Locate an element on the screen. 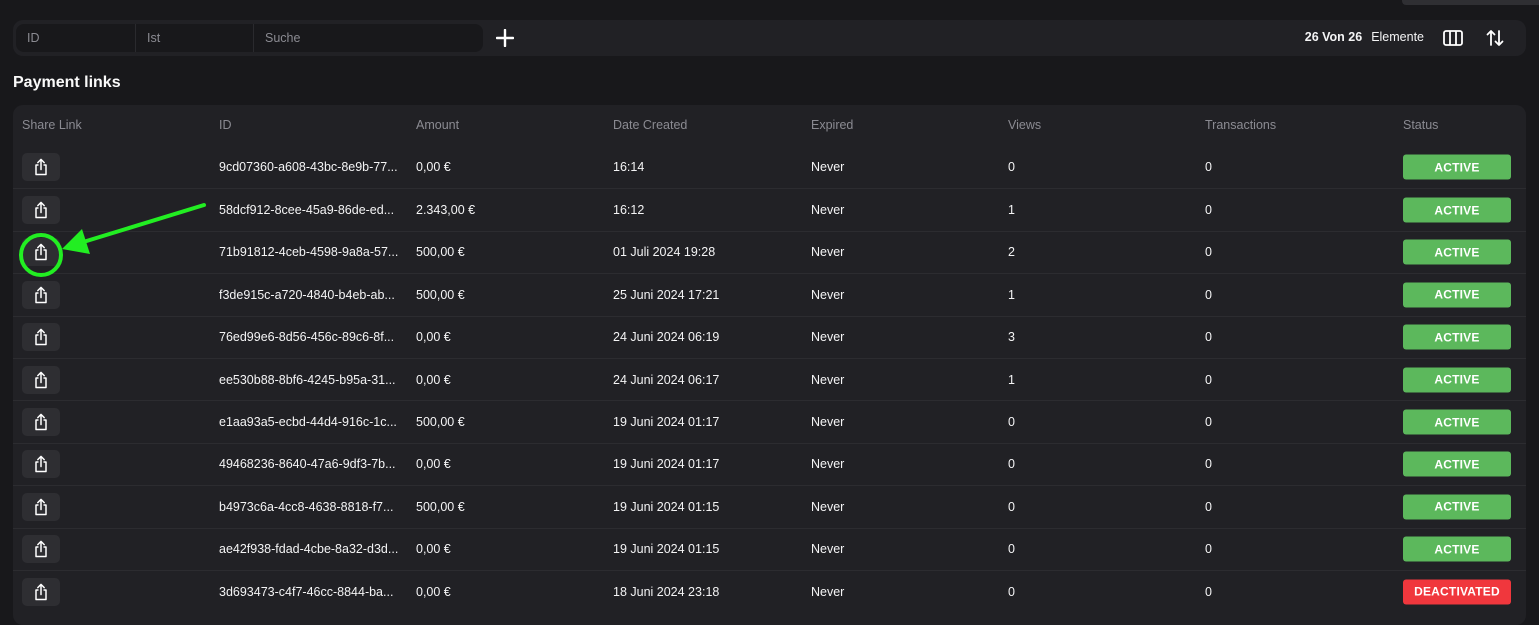 The width and height of the screenshot is (1539, 625). plus-icon is located at coordinates (505, 38).